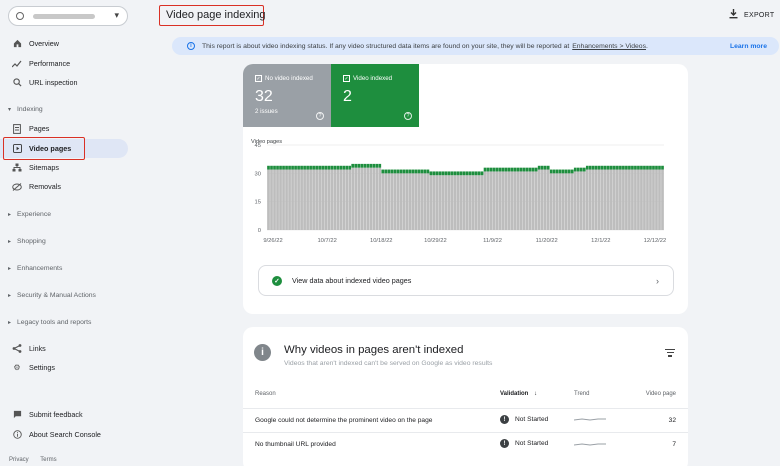 Image resolution: width=780 pixels, height=466 pixels. I want to click on column-header-validation: Validation ↓, so click(518, 394).